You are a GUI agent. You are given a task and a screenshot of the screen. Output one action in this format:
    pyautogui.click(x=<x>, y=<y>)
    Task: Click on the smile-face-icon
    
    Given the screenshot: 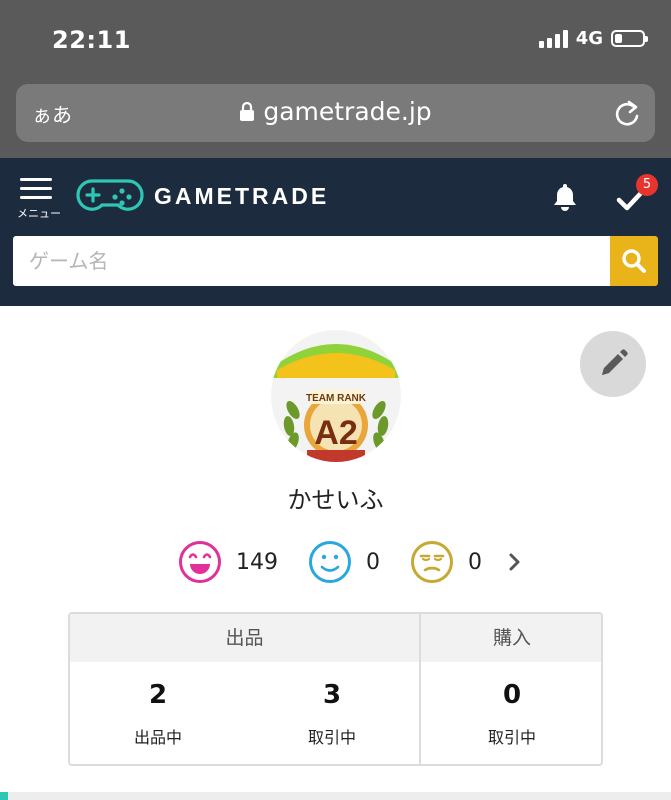 What is the action you would take?
    pyautogui.click(x=330, y=562)
    